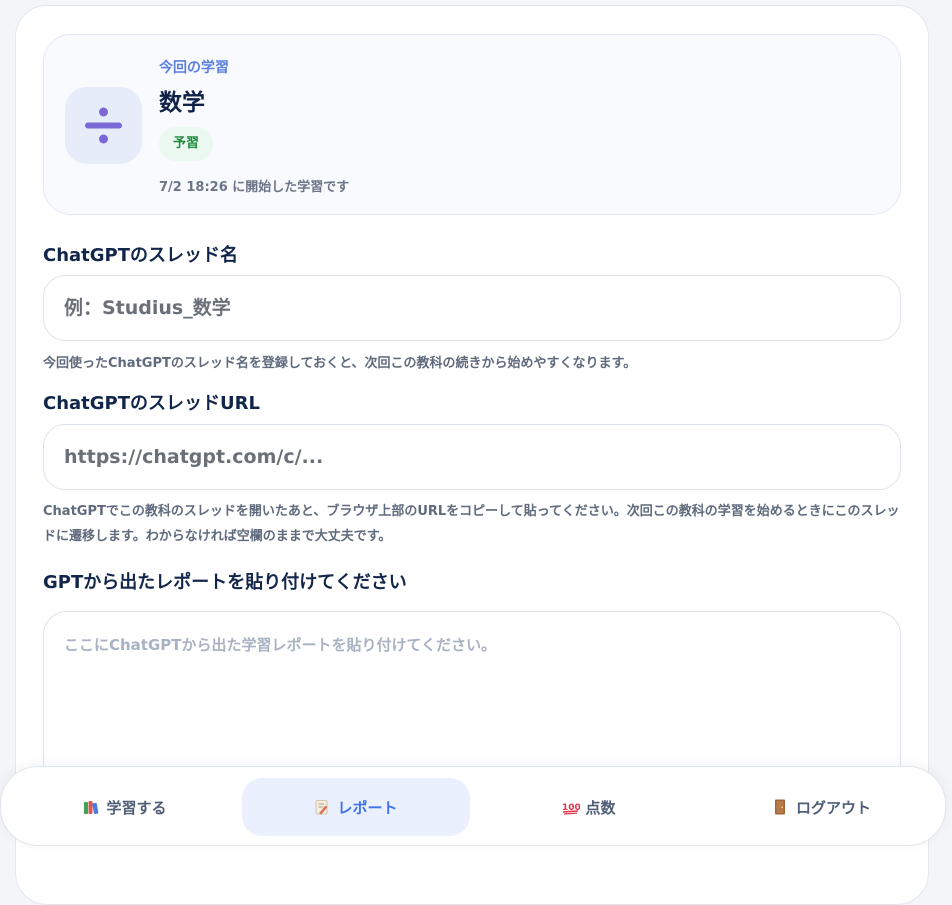 This screenshot has width=952, height=905. I want to click on started-timestamp: 7/2 18:26 に開始した学習です, so click(254, 187).